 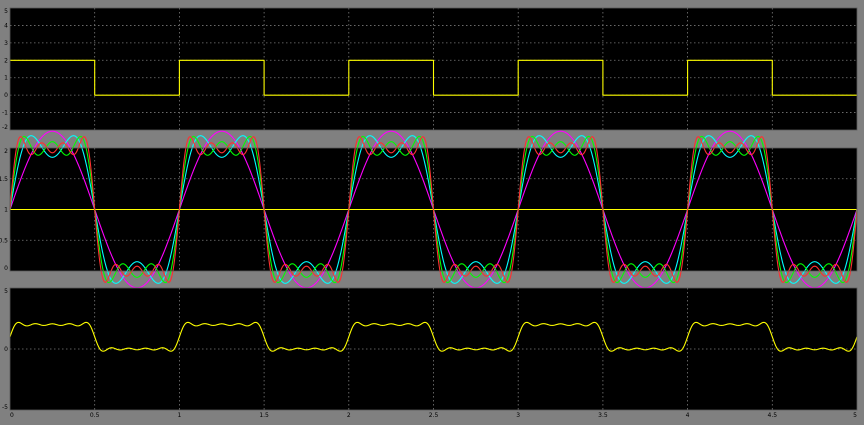 What do you see at coordinates (6, 43) in the screenshot?
I see `y-tick-label: 3` at bounding box center [6, 43].